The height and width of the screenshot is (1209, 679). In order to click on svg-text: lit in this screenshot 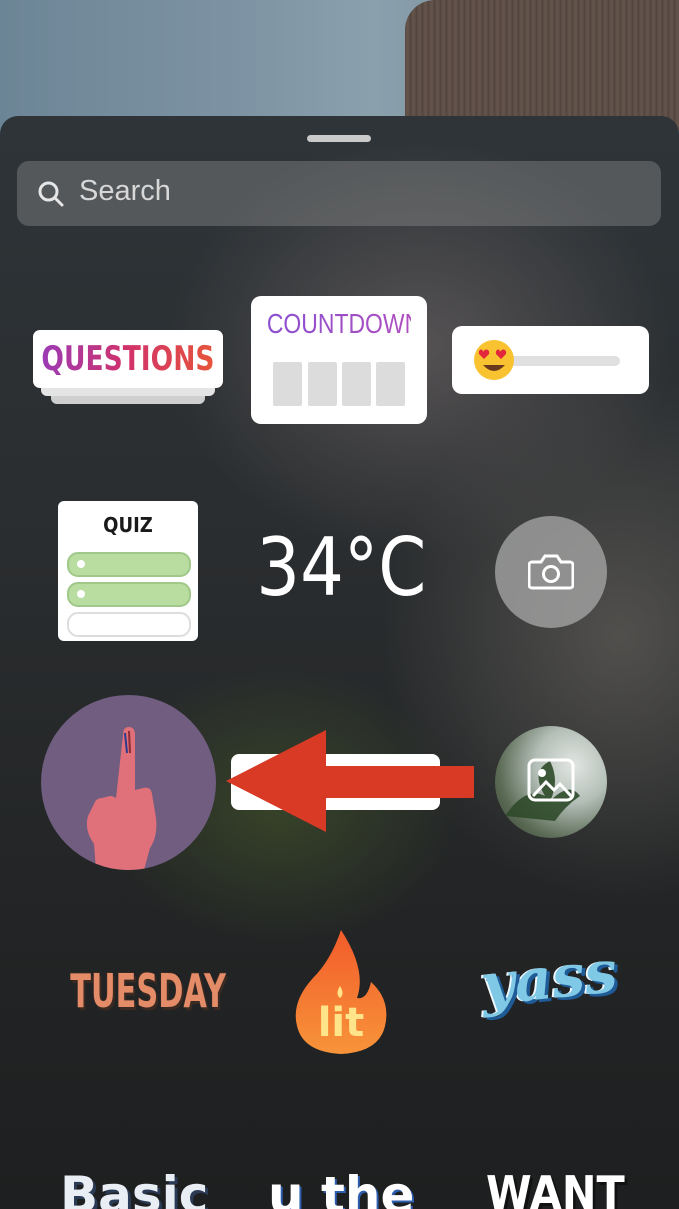, I will do `click(341, 1023)`.